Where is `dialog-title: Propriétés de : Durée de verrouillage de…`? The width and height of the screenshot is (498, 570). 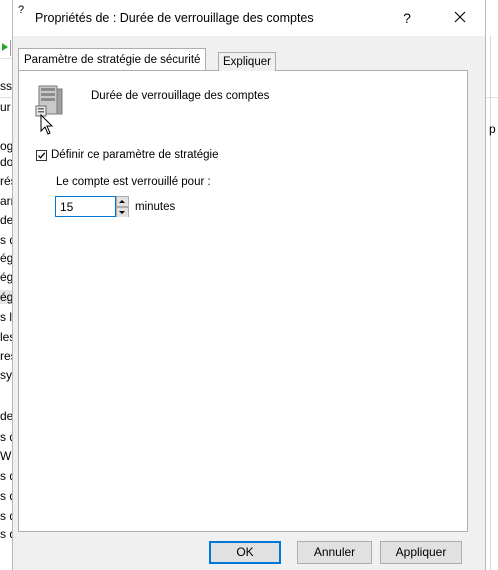 dialog-title: Propriétés de : Durée de verrouillage de… is located at coordinates (174, 18).